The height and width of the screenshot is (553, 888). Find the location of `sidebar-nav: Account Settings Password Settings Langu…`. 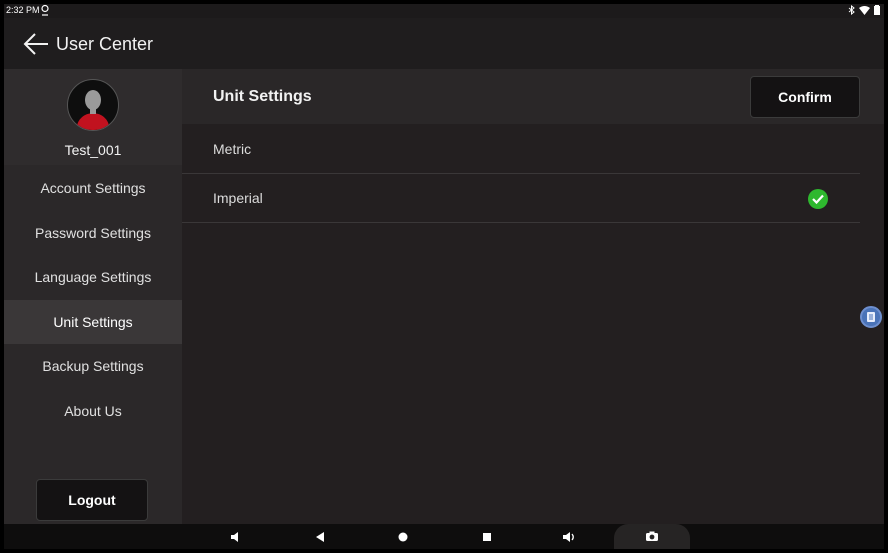

sidebar-nav: Account Settings Password Settings Langu… is located at coordinates (93, 299).